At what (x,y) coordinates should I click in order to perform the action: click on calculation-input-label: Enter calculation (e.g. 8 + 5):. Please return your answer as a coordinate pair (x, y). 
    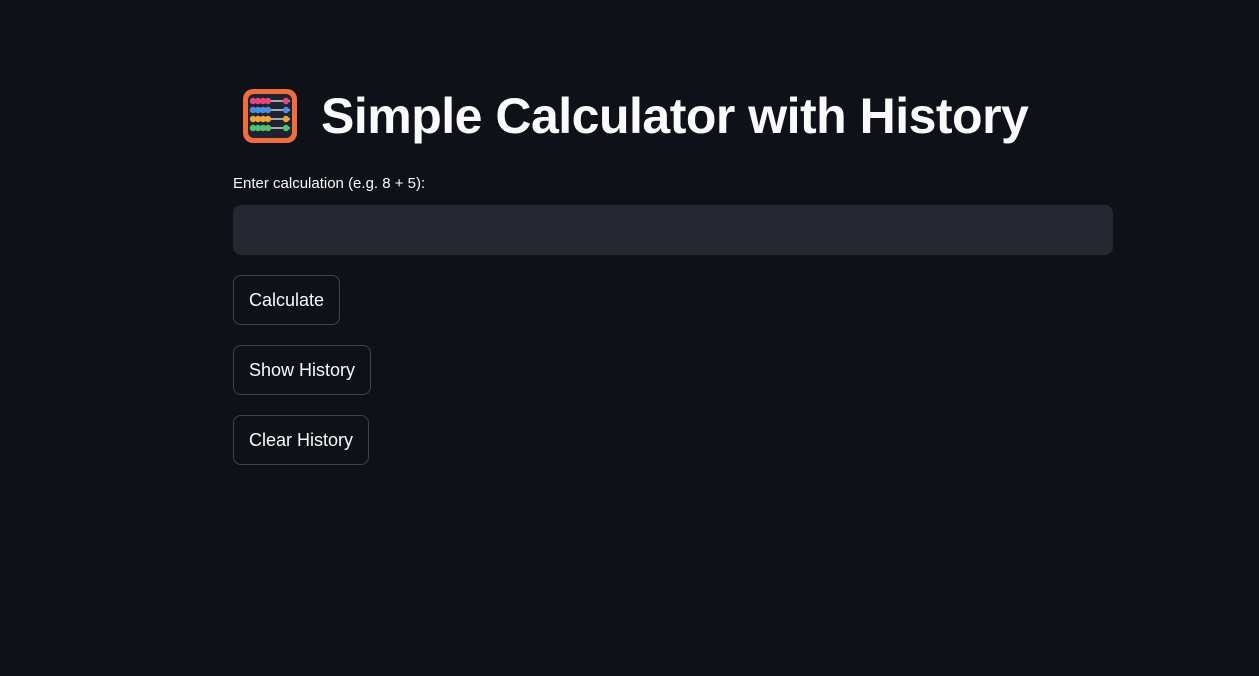
    Looking at the image, I should click on (329, 183).